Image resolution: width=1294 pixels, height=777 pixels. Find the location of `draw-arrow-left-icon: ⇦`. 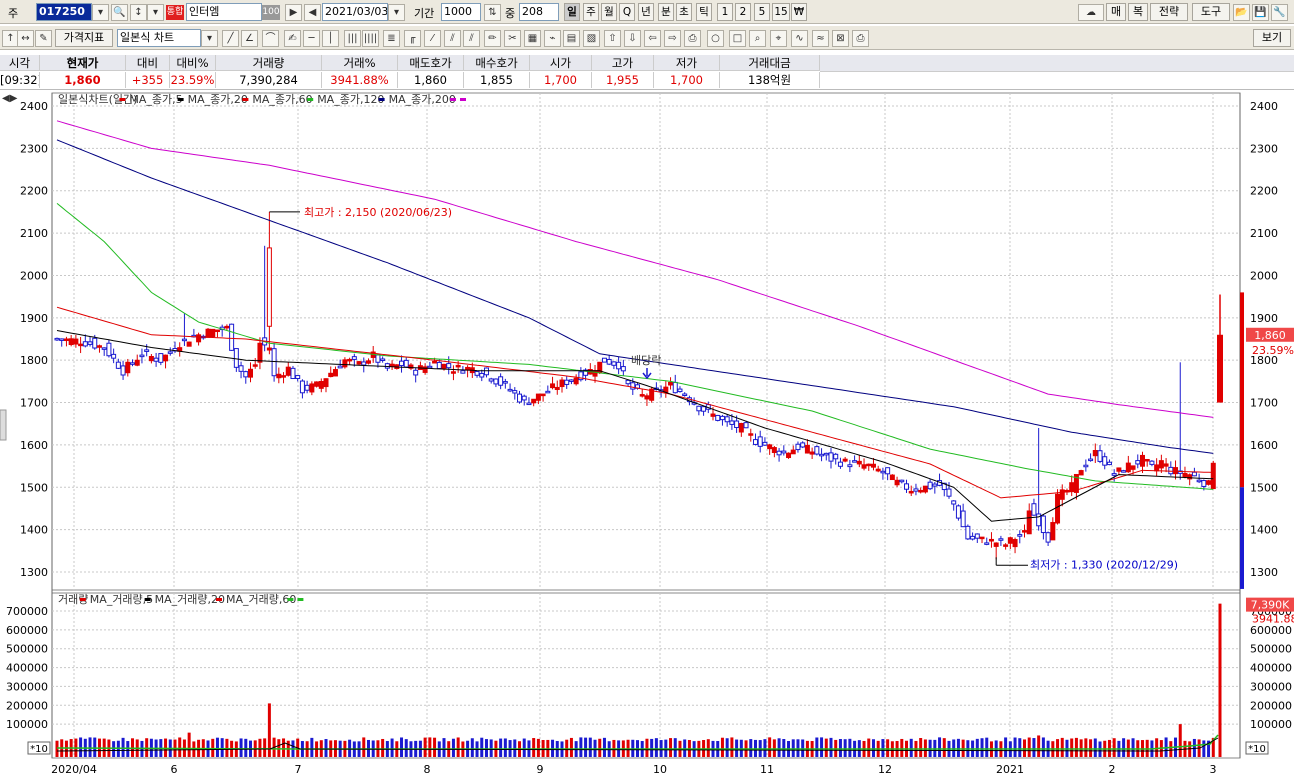

draw-arrow-left-icon: ⇦ is located at coordinates (652, 38).